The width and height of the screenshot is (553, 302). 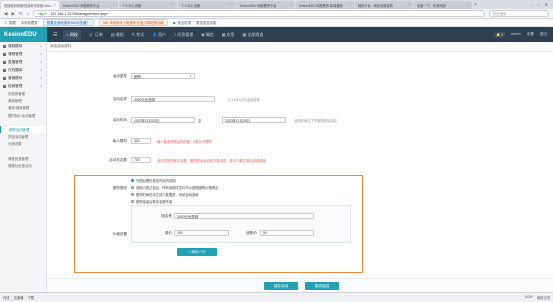 What do you see at coordinates (543, 35) in the screenshot?
I see `logout-link: 退出` at bounding box center [543, 35].